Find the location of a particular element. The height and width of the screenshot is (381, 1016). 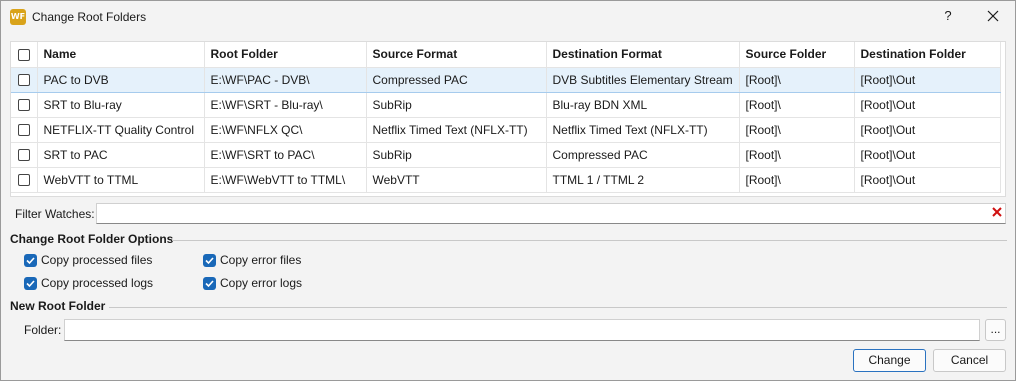

app-icon: WF is located at coordinates (18, 17).